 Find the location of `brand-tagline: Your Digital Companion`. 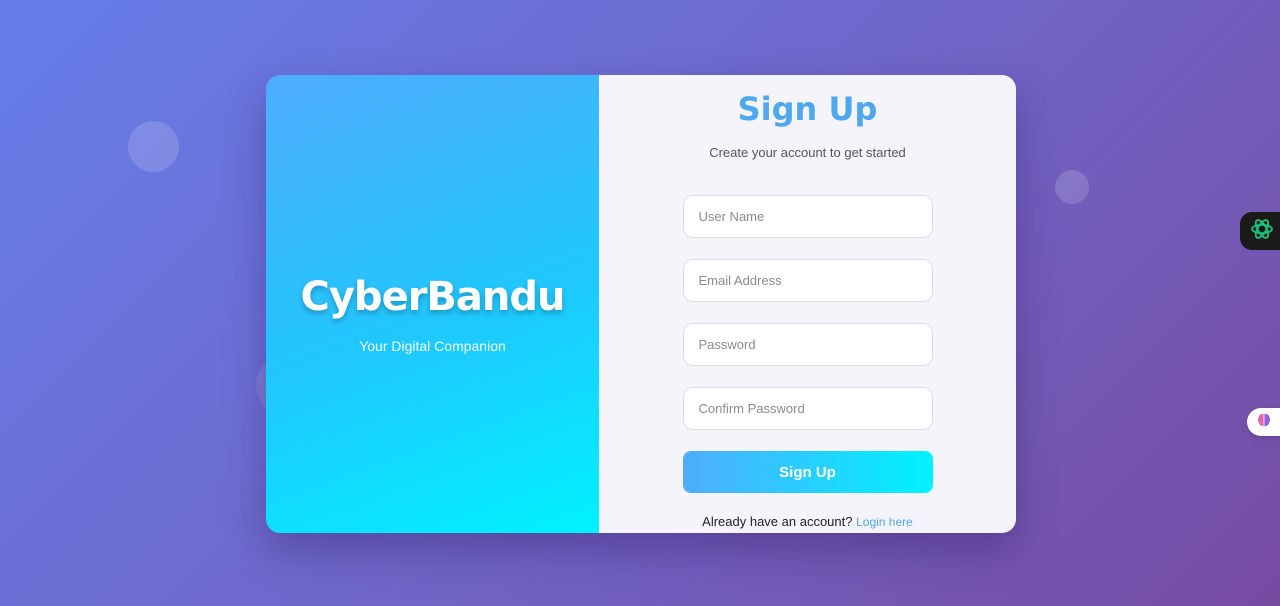

brand-tagline: Your Digital Companion is located at coordinates (432, 346).